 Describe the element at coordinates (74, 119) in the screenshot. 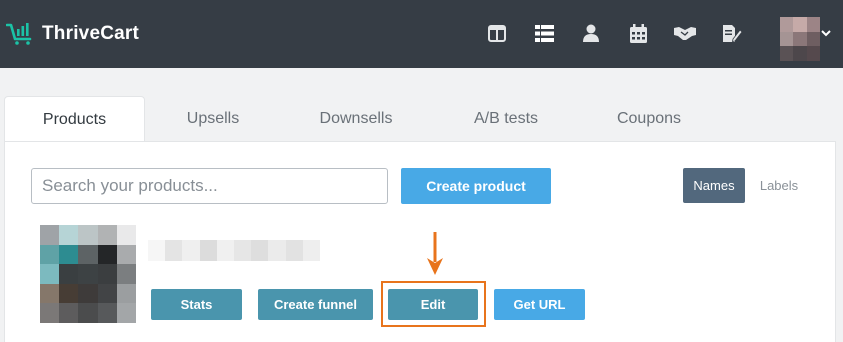

I see `tab-products: Products` at that location.